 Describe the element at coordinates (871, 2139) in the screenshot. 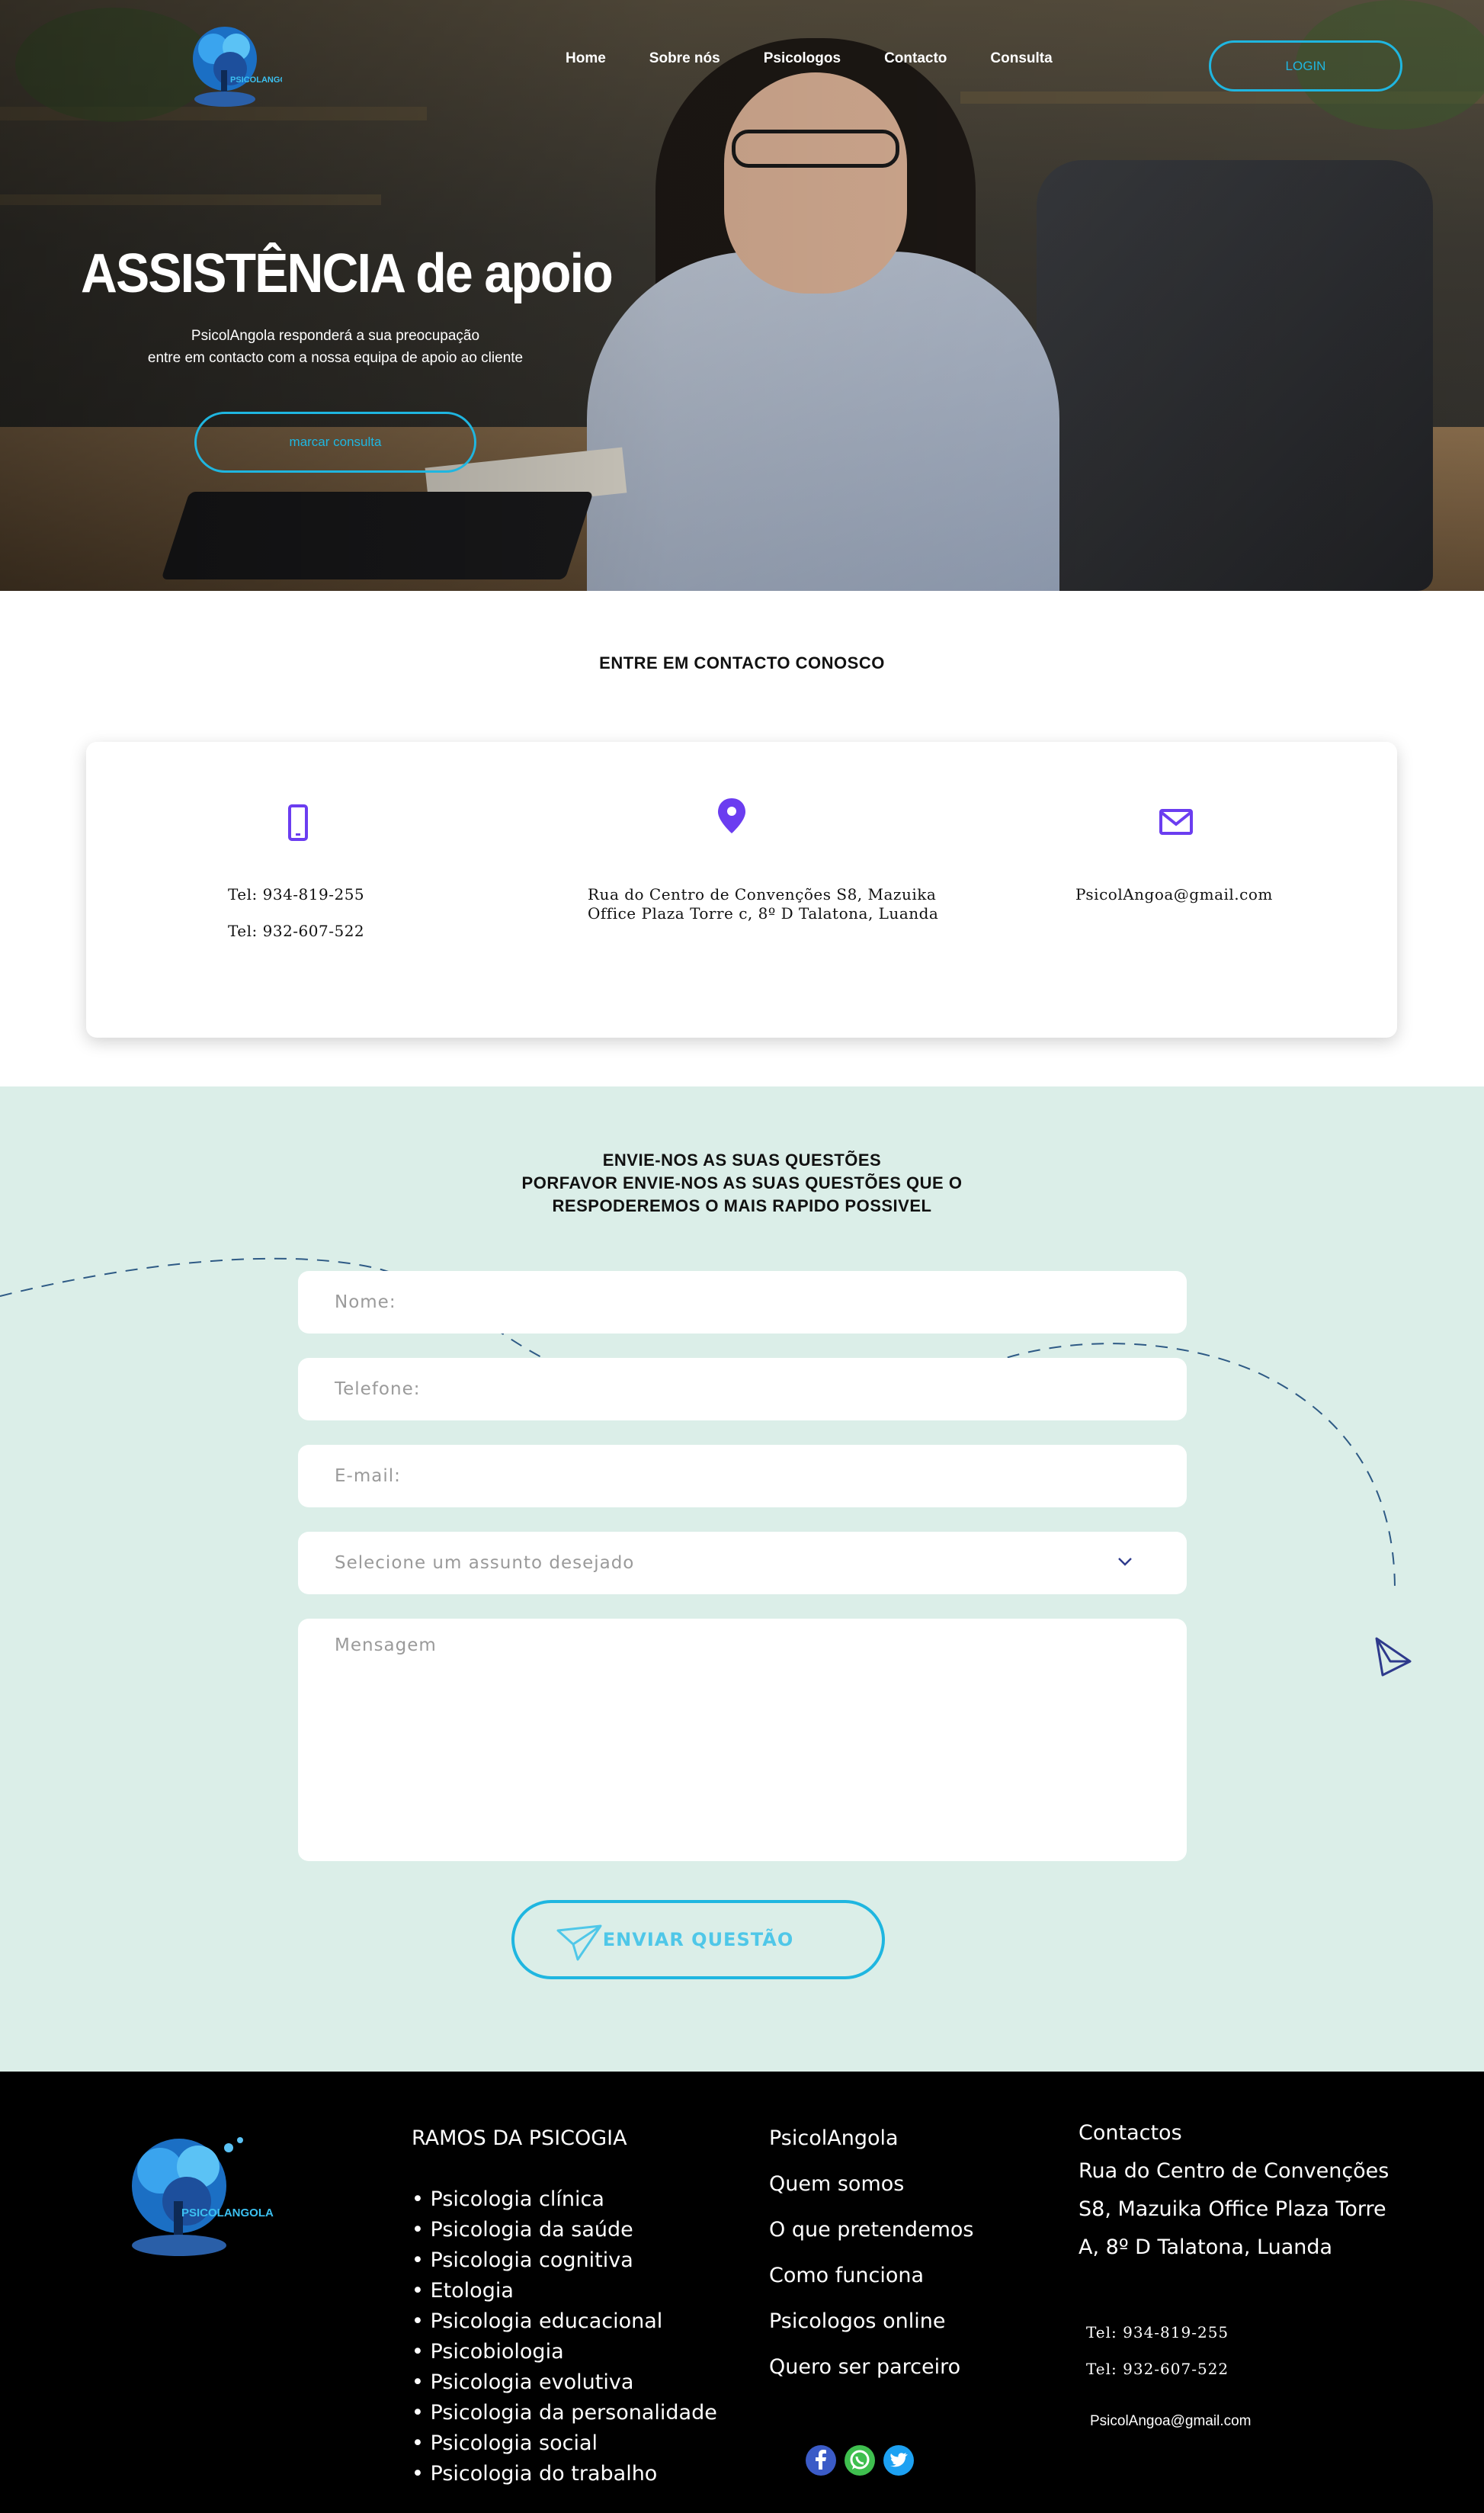

I see `footer-link-psicolangola: PsicolAngola` at that location.